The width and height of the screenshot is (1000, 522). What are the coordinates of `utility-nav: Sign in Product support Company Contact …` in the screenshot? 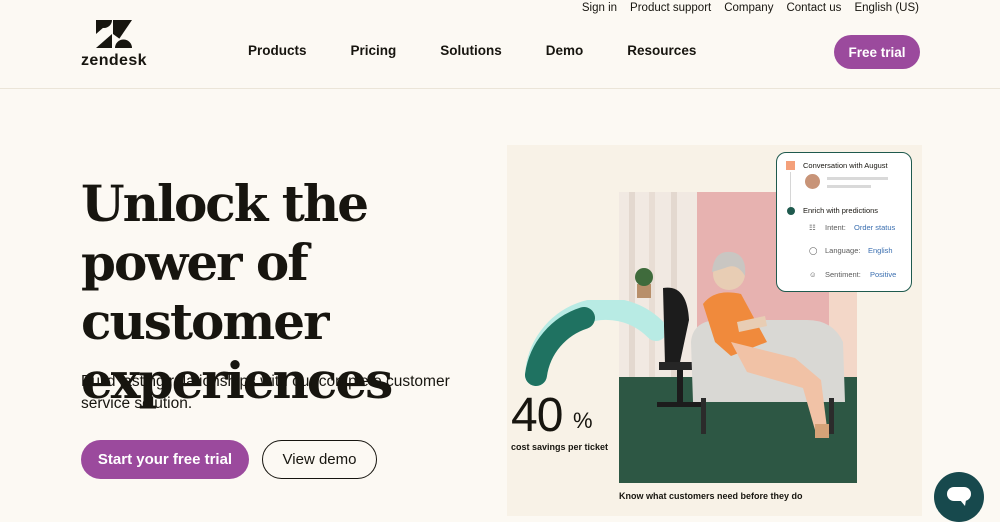 It's located at (750, 8).